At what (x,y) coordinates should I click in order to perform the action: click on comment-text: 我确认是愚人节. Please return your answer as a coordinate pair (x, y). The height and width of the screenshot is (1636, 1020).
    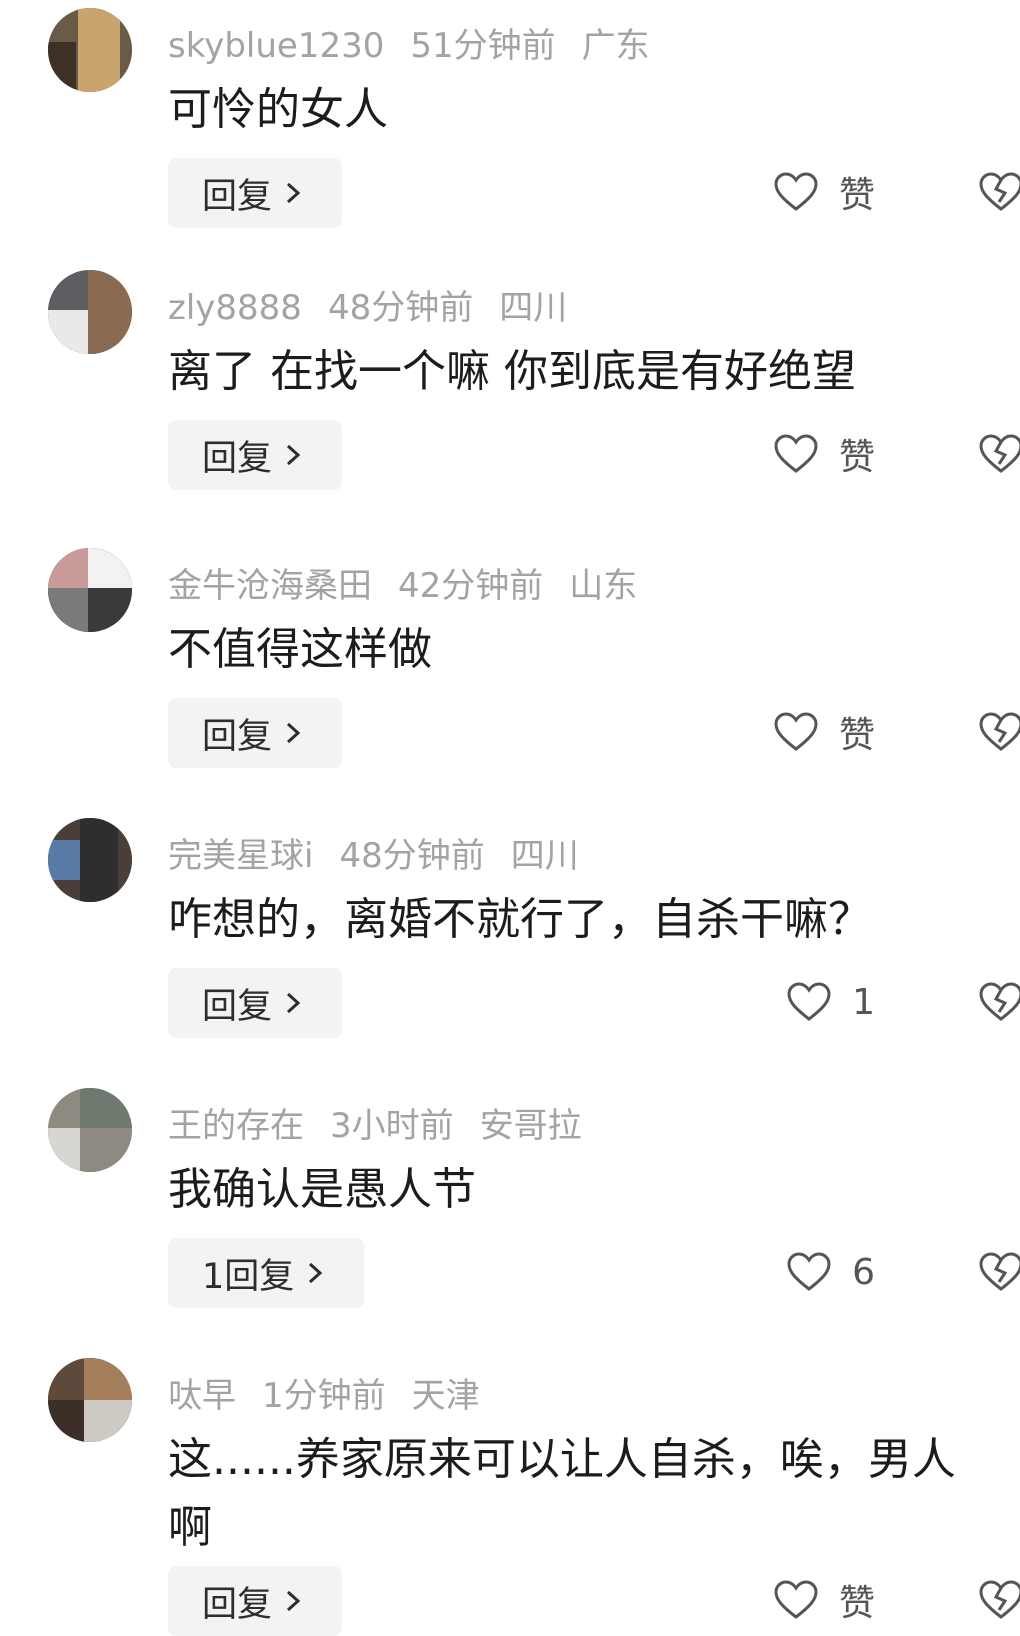
    Looking at the image, I should click on (322, 1189).